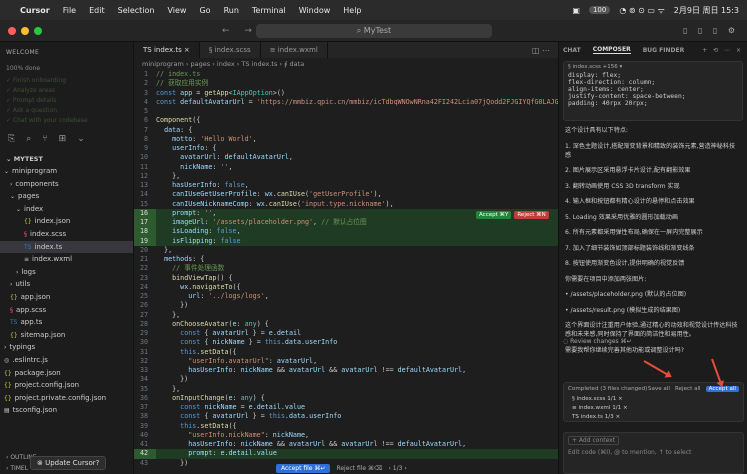  Describe the element at coordinates (346, 259) in the screenshot. I see `code-line: 21 methods: {` at that location.